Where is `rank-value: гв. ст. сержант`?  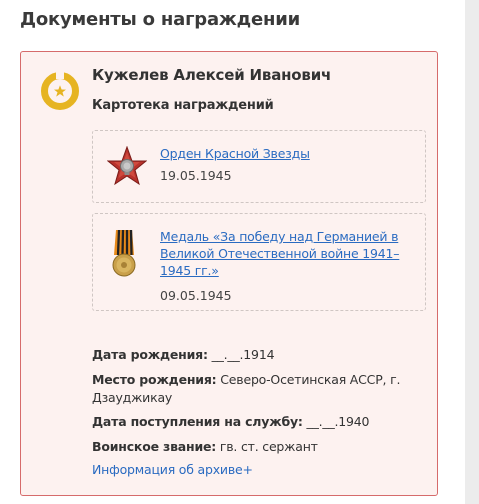
rank-value: гв. ст. сержант is located at coordinates (268, 446).